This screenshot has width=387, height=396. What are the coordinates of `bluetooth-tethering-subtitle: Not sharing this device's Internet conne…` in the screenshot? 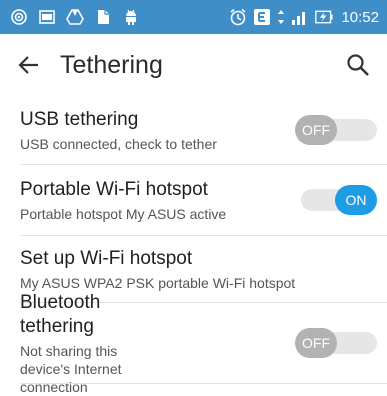 It's located at (71, 368).